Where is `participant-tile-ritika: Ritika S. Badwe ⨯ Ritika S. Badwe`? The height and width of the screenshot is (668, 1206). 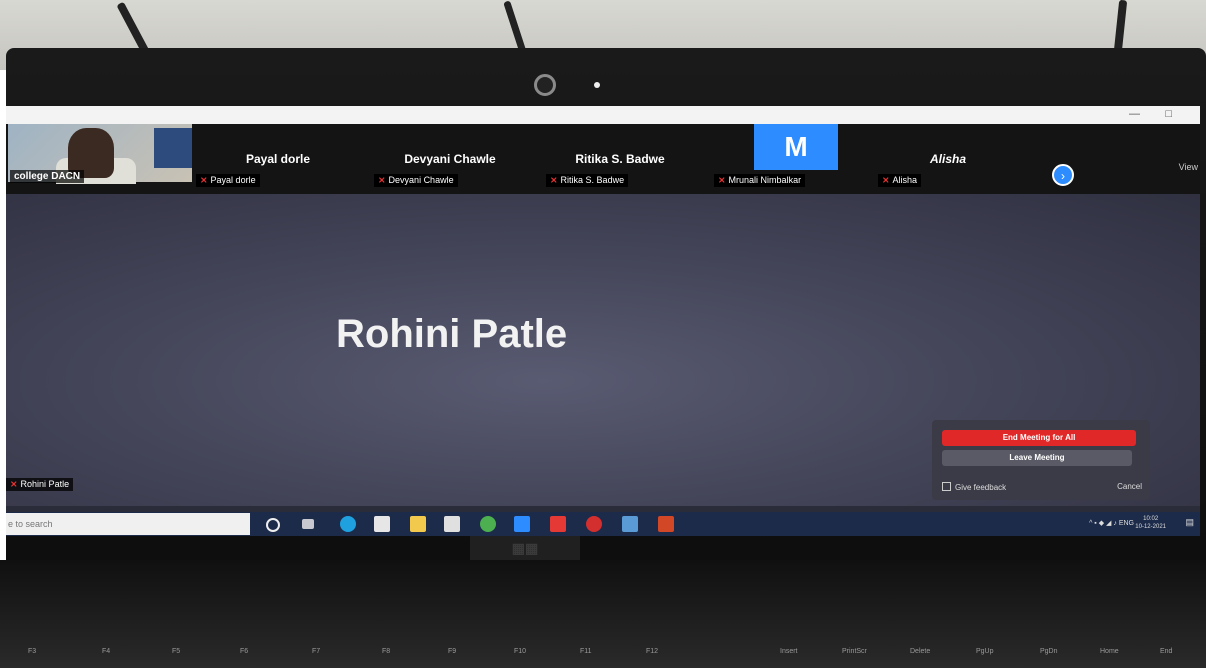 participant-tile-ritika: Ritika S. Badwe ⨯ Ritika S. Badwe is located at coordinates (627, 159).